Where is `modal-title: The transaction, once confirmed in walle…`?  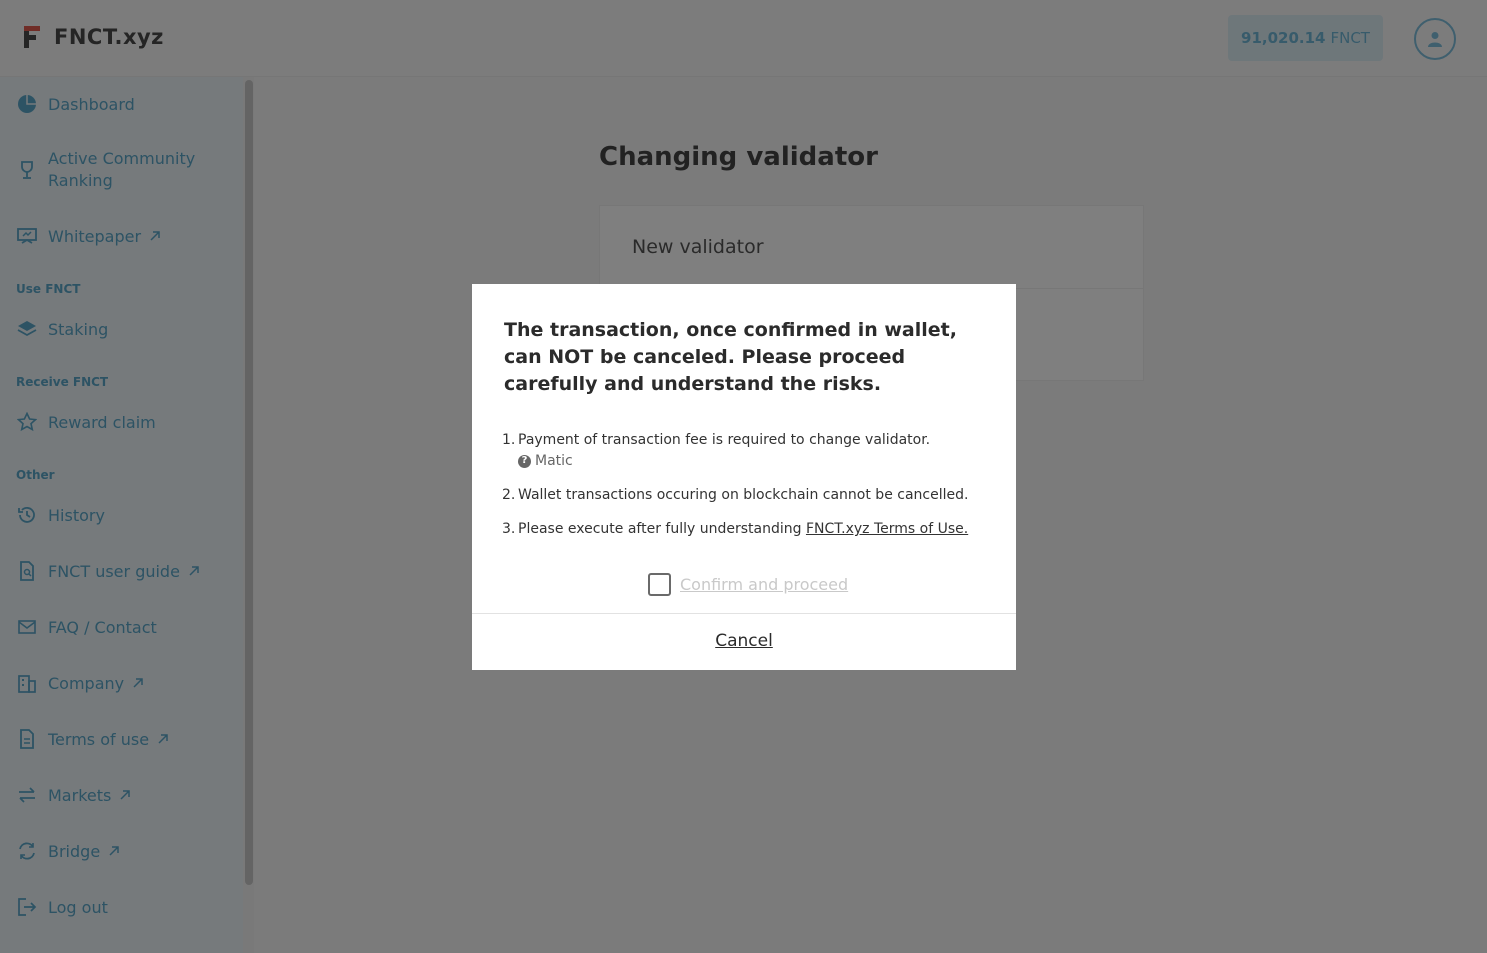 modal-title: The transaction, once confirmed in walle… is located at coordinates (730, 357).